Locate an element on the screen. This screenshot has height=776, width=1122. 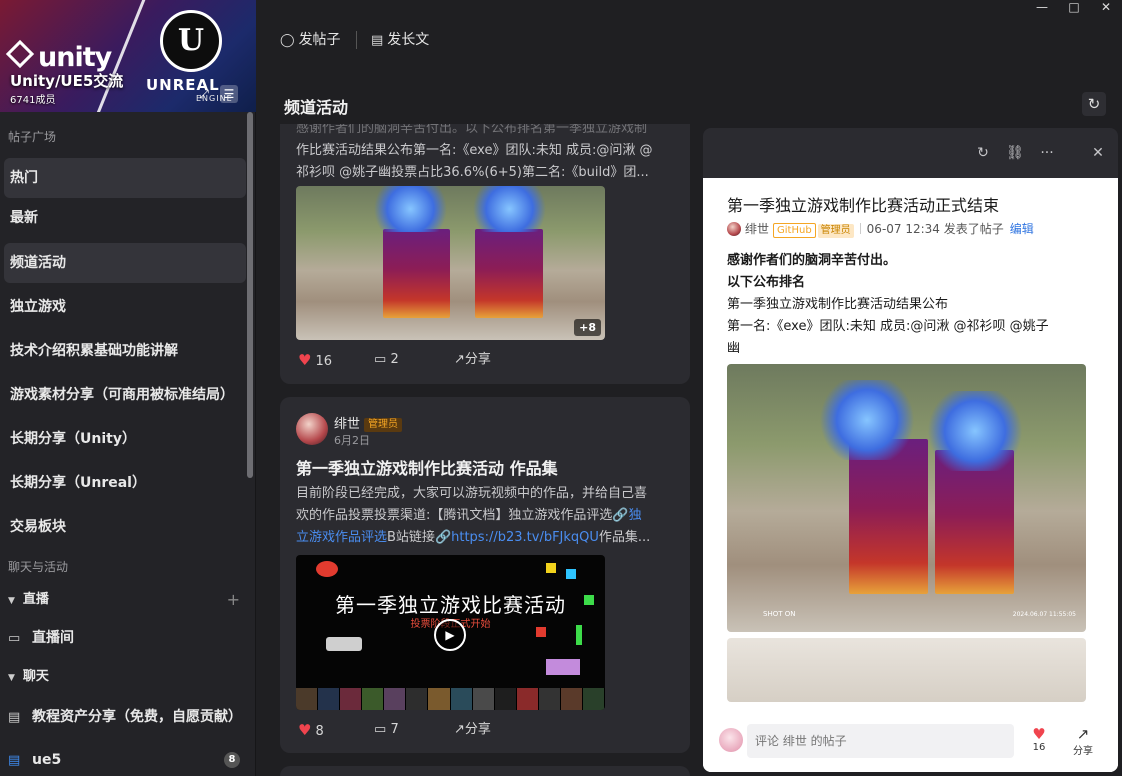
sidebar-item-channel-activity: 频道活动 is located at coordinates (125, 263).